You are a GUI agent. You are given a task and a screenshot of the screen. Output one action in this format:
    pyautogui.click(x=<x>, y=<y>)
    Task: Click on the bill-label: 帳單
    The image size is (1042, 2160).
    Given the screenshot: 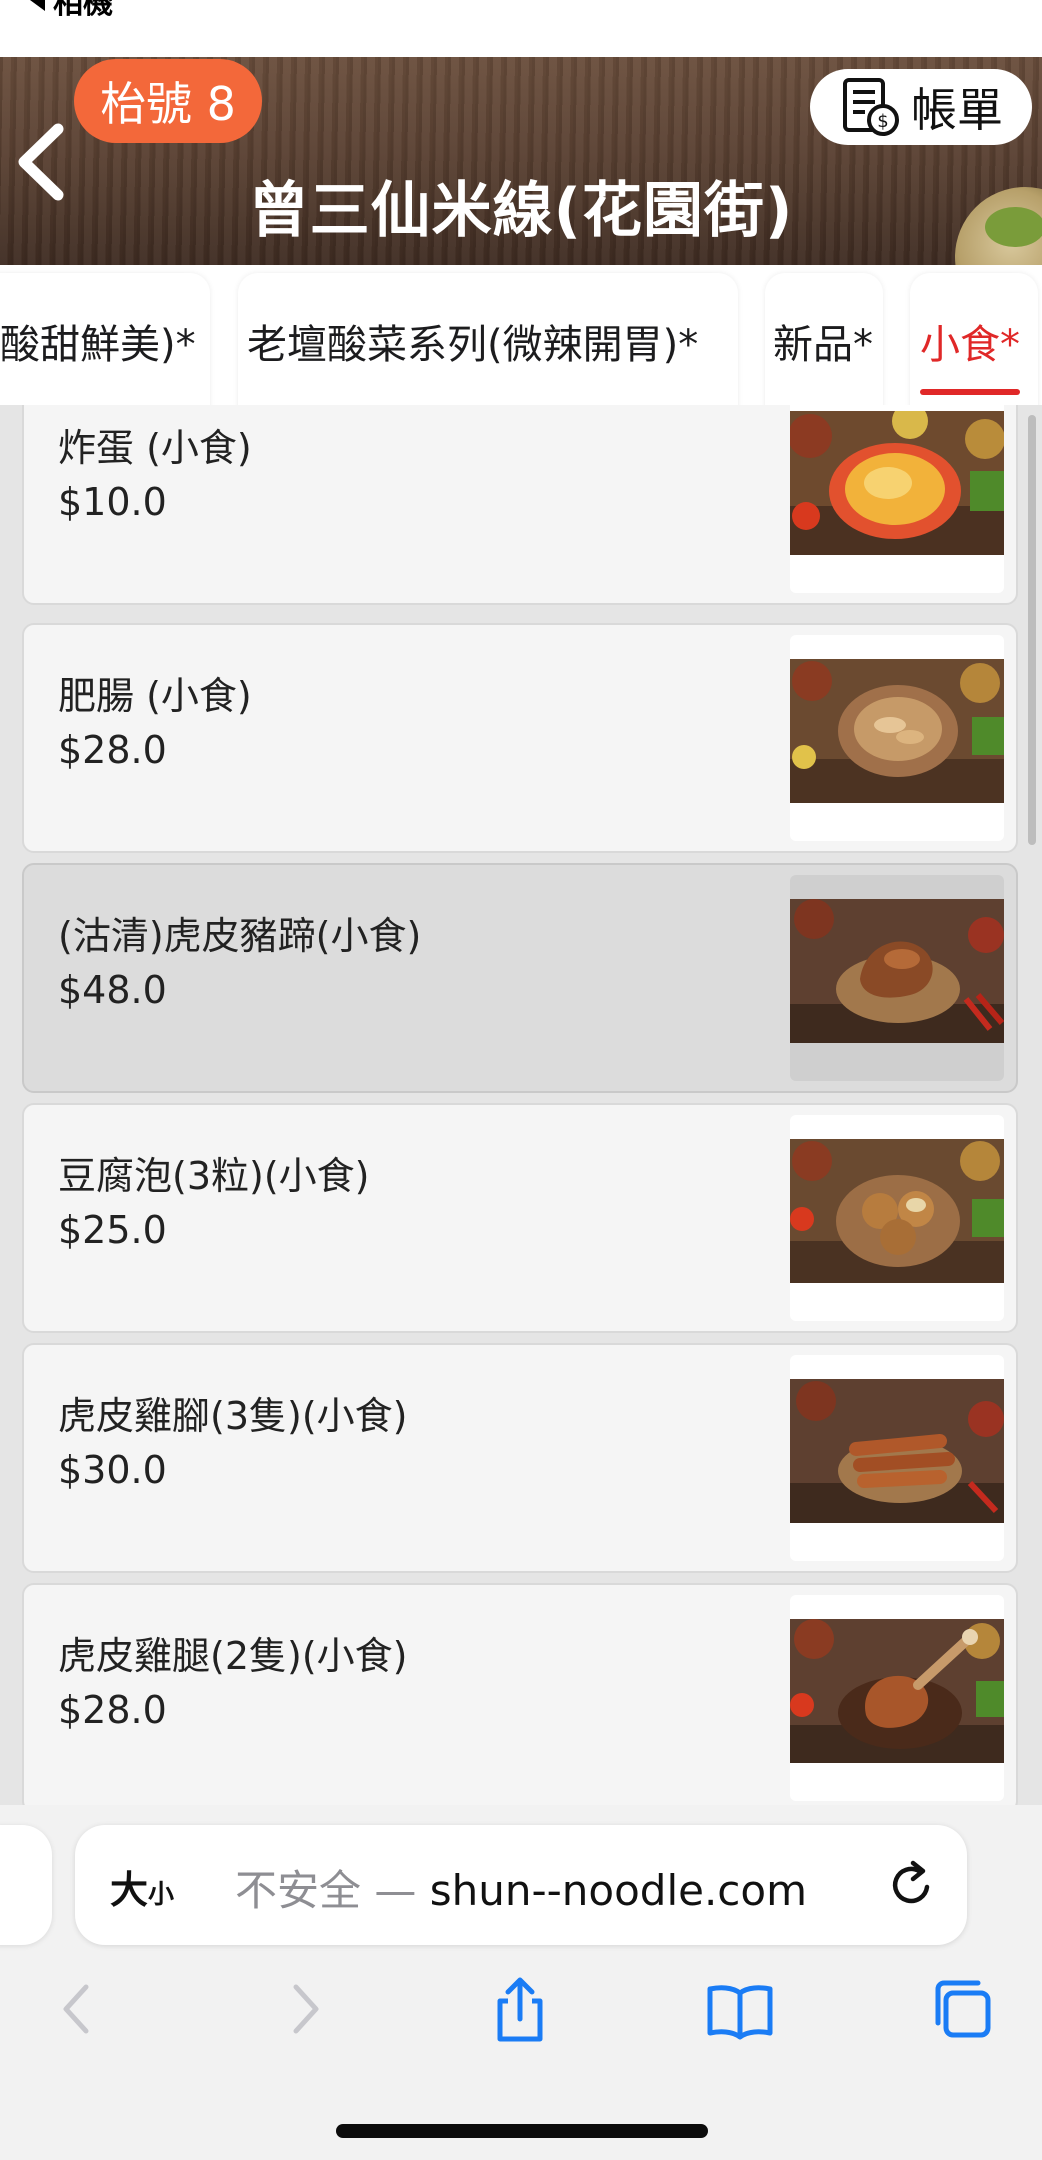 What is the action you would take?
    pyautogui.click(x=957, y=110)
    